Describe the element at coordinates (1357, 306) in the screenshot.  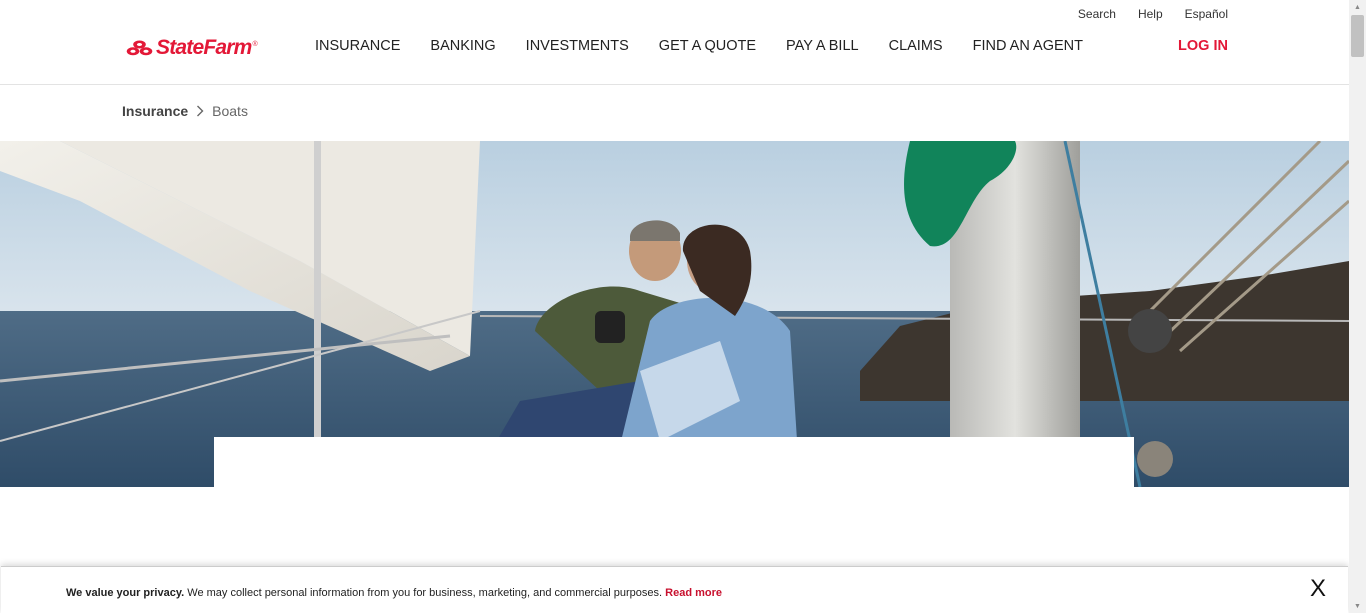
I see `vertical-scrollbar: ▲ ▼` at that location.